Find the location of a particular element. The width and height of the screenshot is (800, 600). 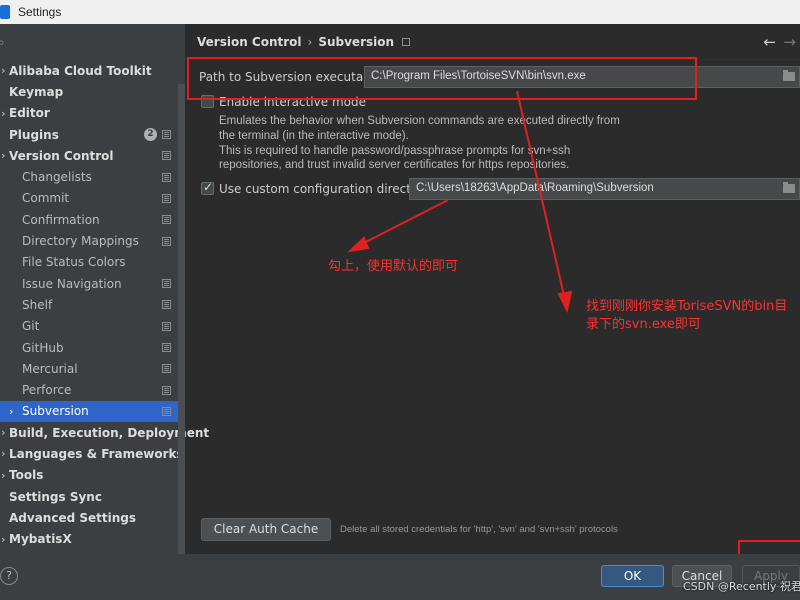

sidebar-item-issue-navigation: Issue Navigation is located at coordinates (92, 283).